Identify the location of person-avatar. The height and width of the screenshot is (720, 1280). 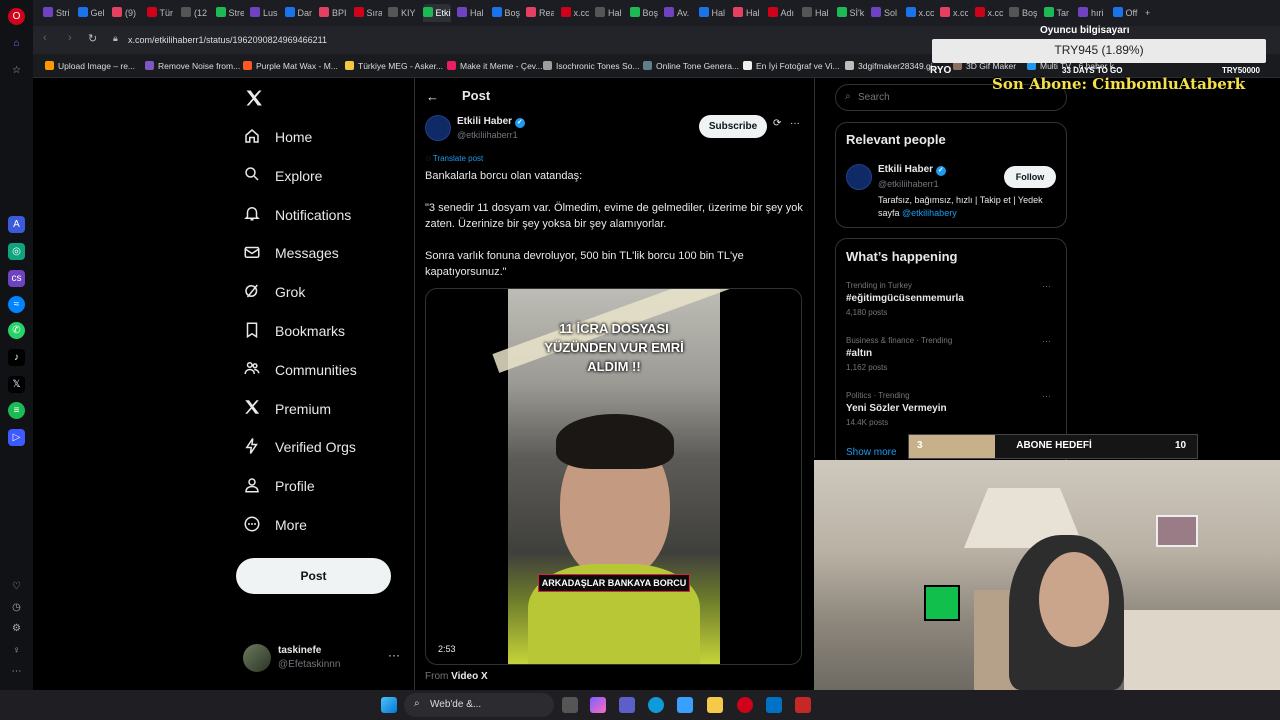
(859, 177).